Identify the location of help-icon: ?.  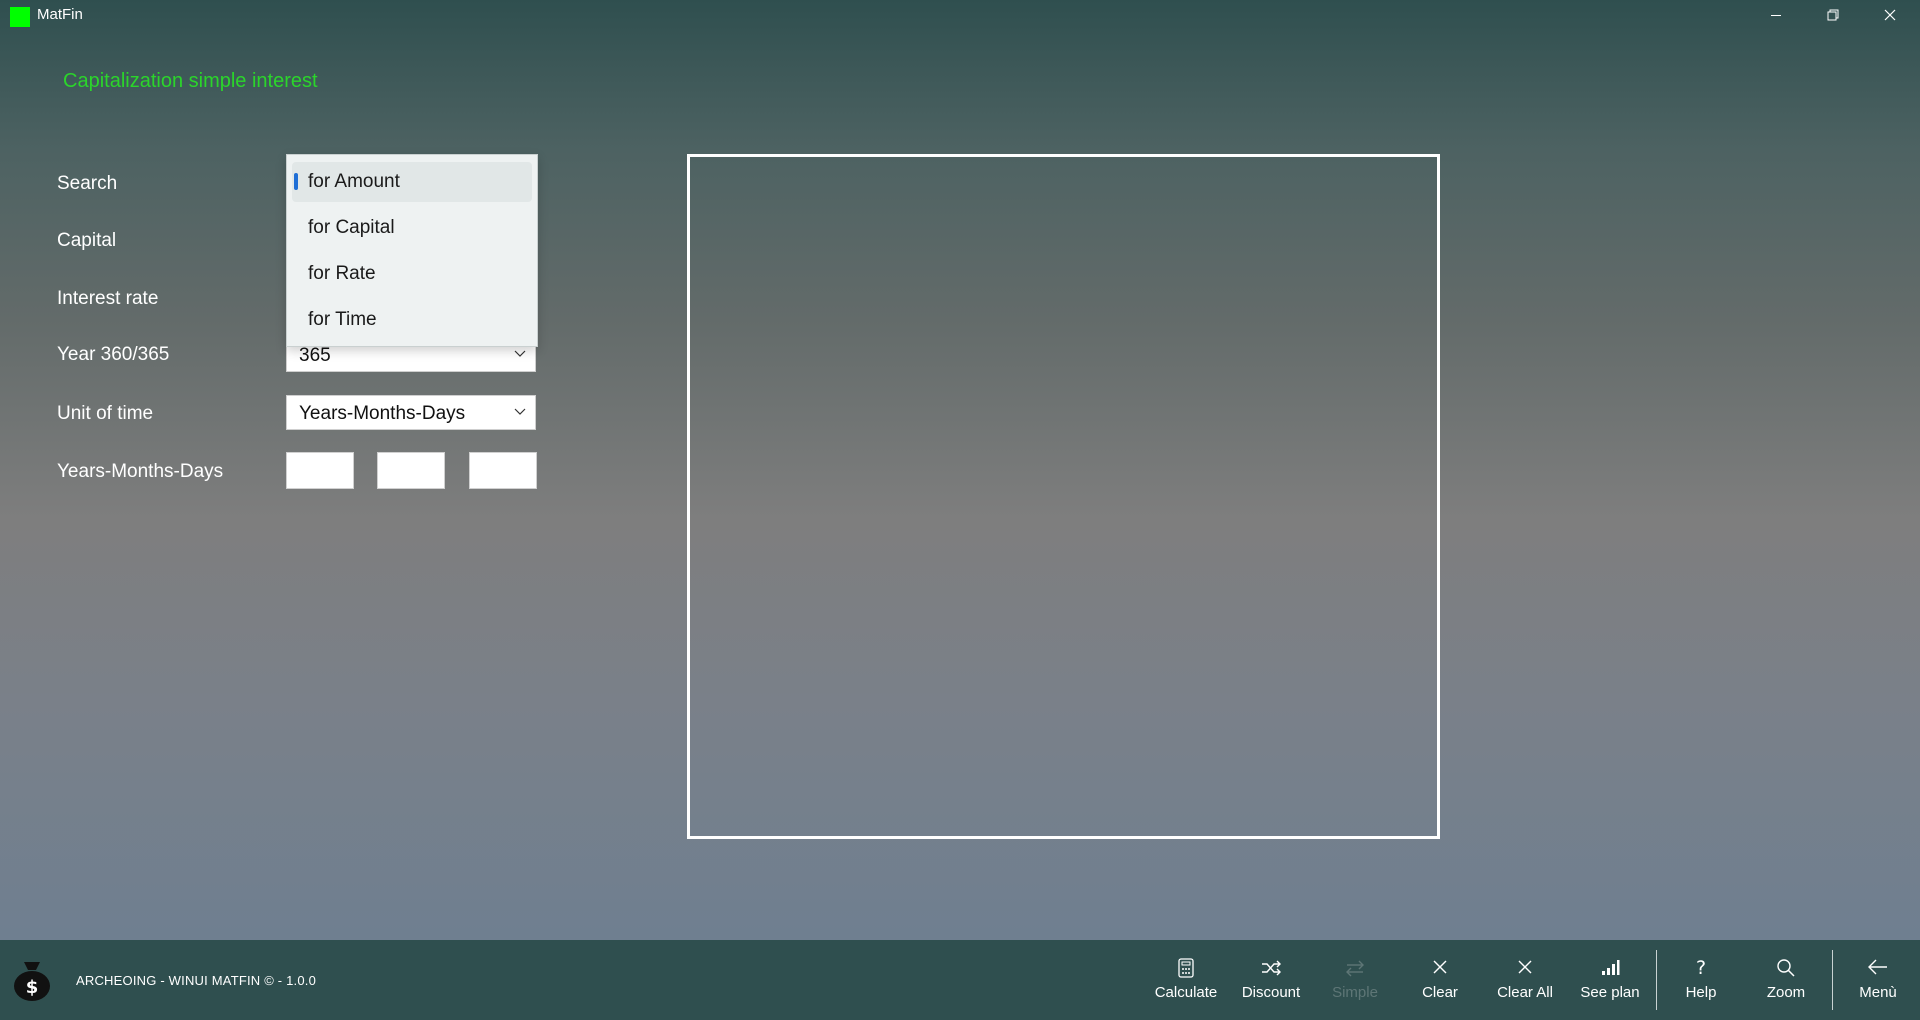
(1701, 968).